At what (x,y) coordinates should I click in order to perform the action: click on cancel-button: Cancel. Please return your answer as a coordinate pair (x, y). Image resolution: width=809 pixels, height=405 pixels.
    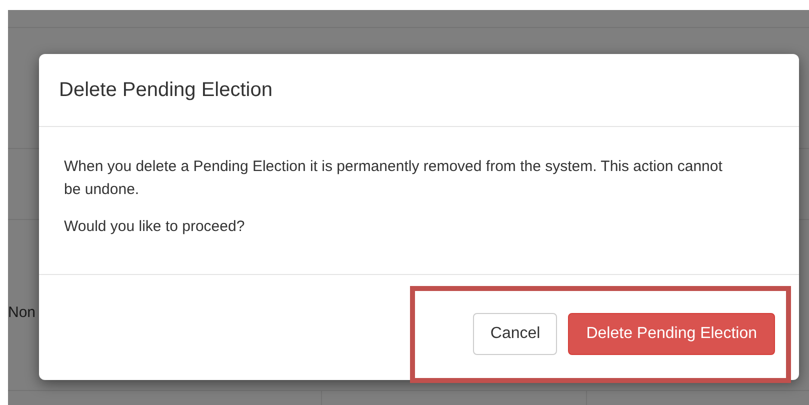
    Looking at the image, I should click on (515, 333).